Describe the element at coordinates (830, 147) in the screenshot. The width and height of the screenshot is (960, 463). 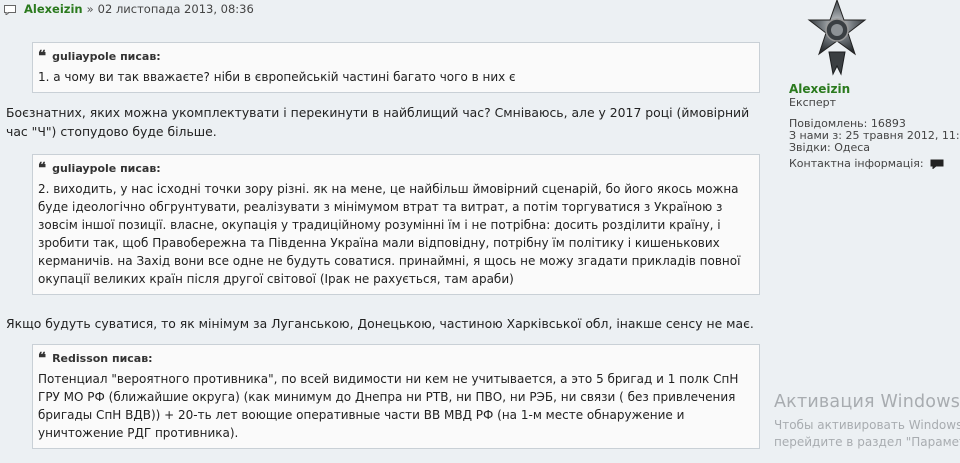
I see `profile-location: Звідки: Одеса` at that location.